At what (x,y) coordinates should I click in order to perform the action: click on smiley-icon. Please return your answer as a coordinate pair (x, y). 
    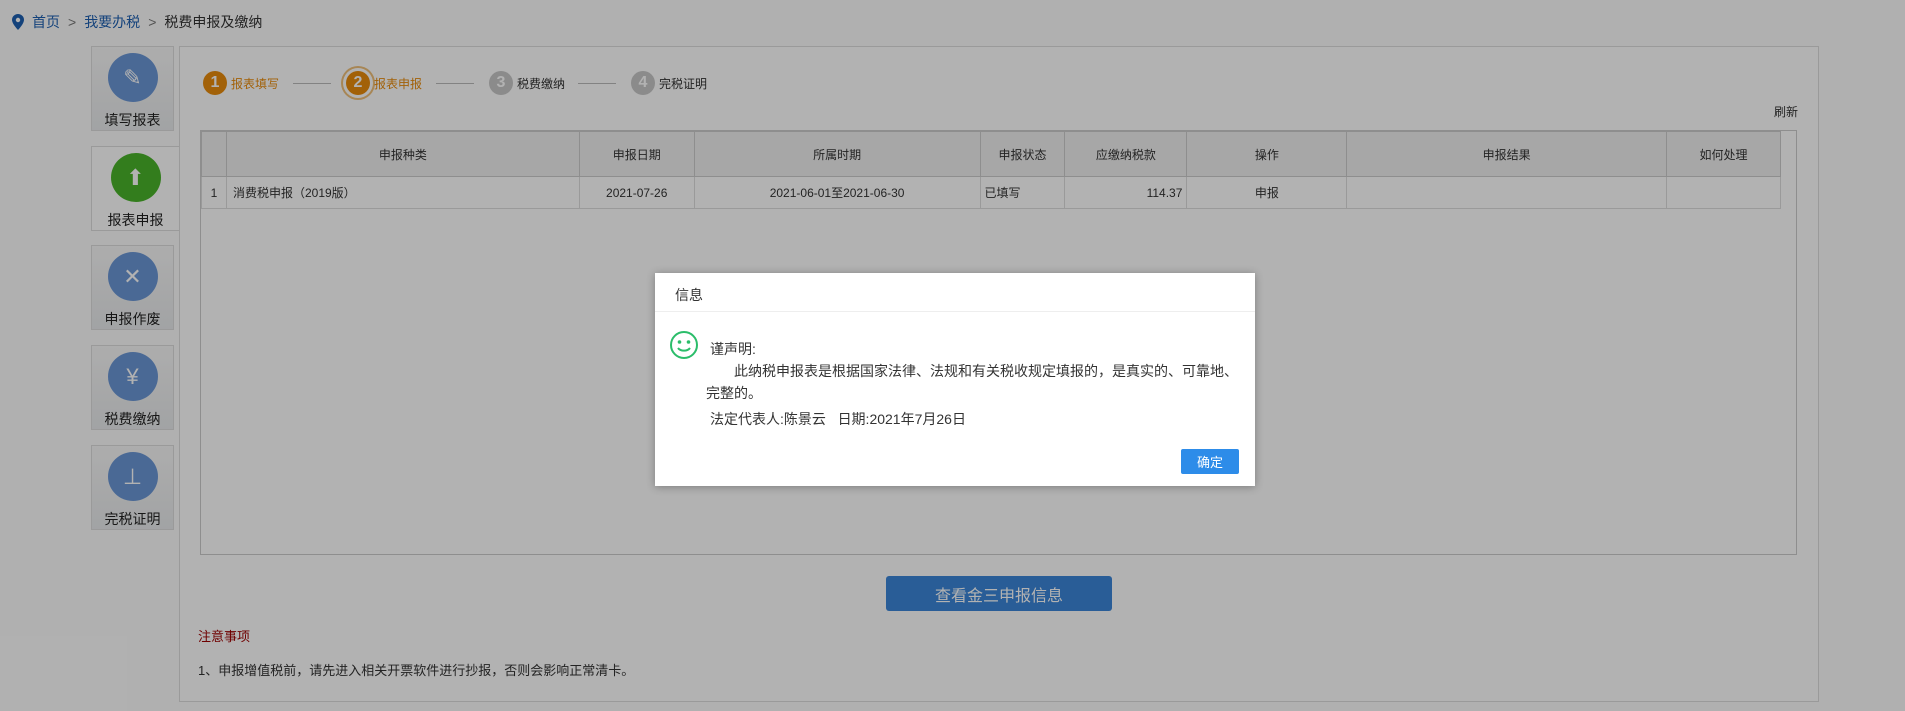
    Looking at the image, I should click on (684, 345).